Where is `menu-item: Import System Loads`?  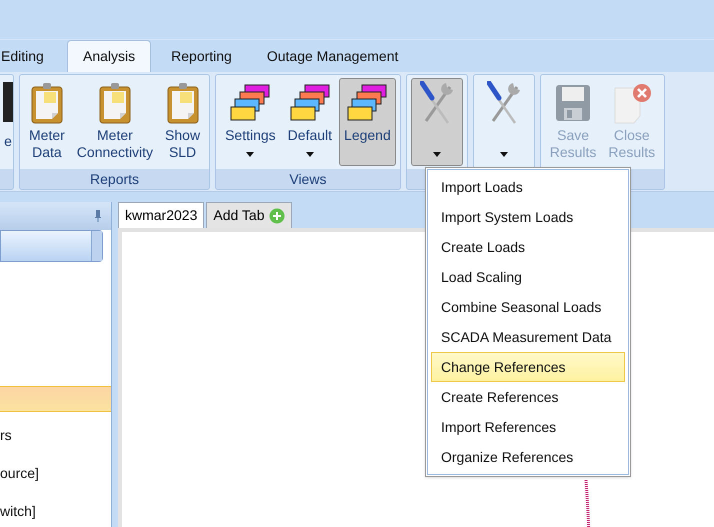
menu-item: Import System Loads is located at coordinates (528, 217).